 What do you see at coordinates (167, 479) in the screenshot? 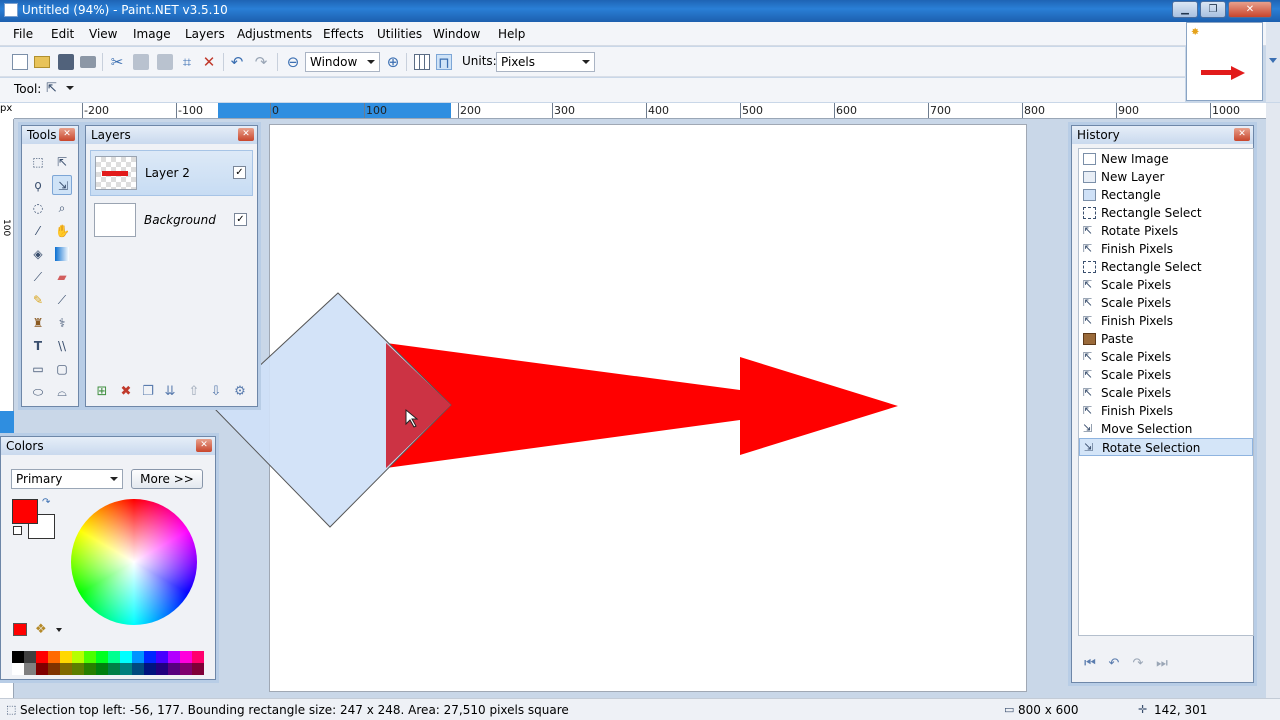
I see `more-colors-button: More >>` at bounding box center [167, 479].